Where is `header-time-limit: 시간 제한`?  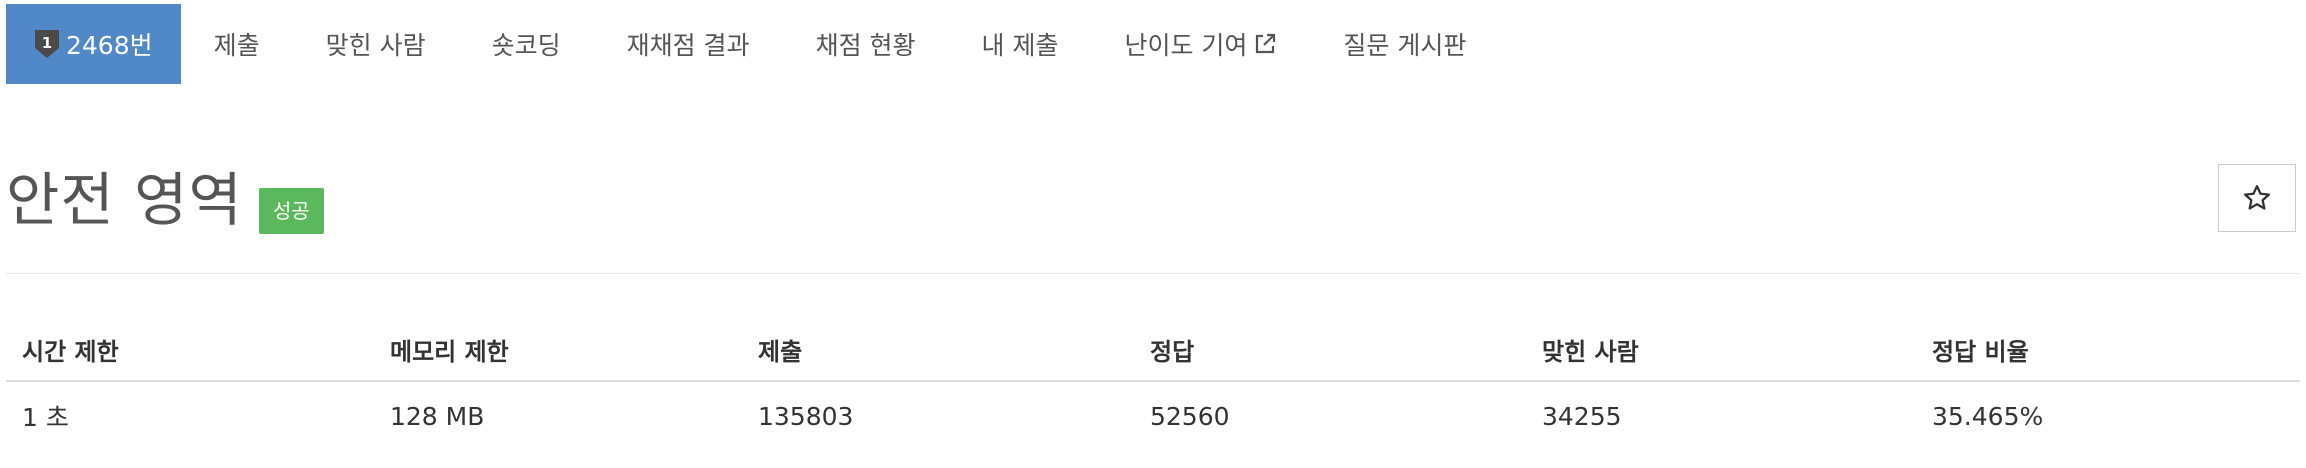 header-time-limit: 시간 제한 is located at coordinates (190, 350).